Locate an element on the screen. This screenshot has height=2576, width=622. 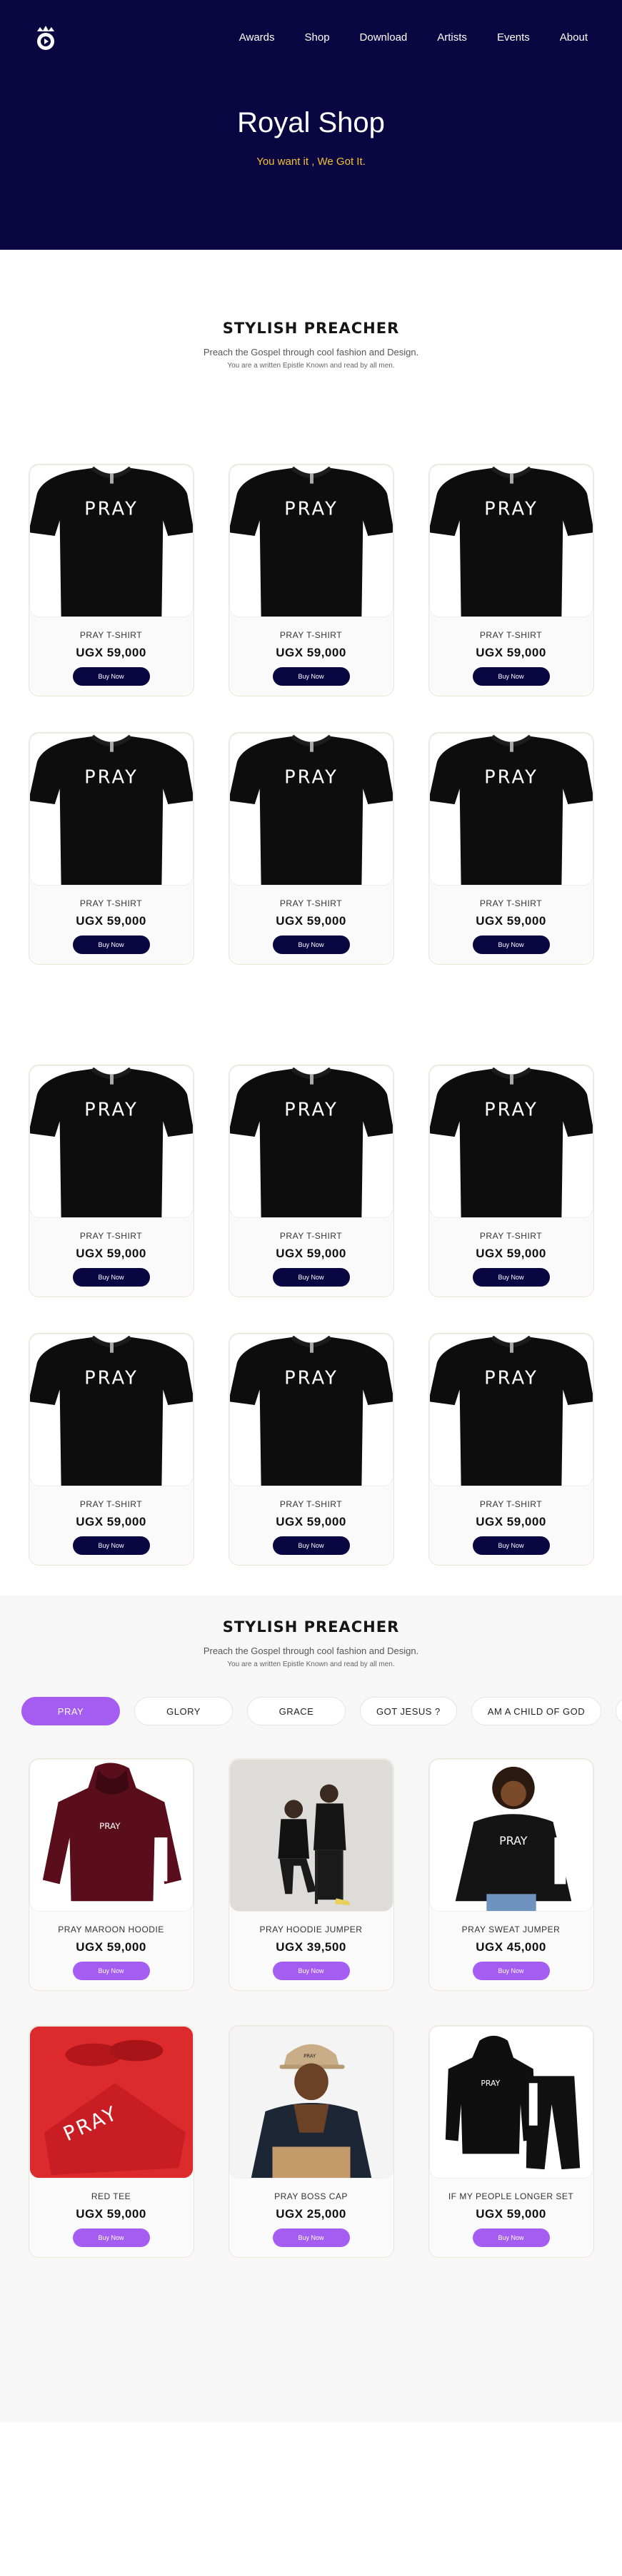
tab-grace: GRACE is located at coordinates (296, 1711).